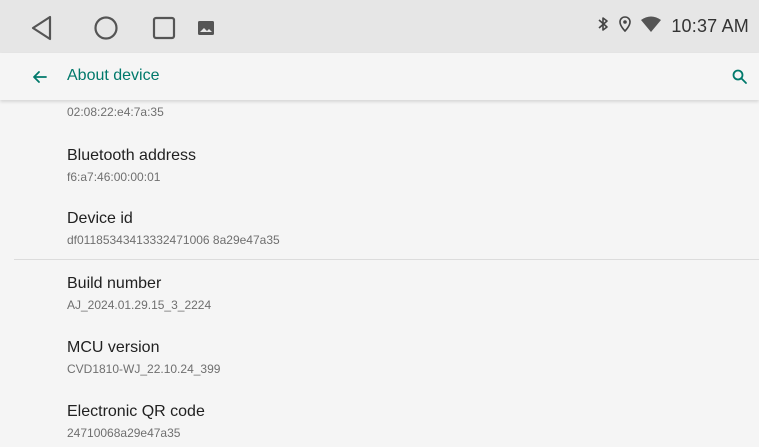 The height and width of the screenshot is (447, 759). What do you see at coordinates (379, 76) in the screenshot?
I see `app-bar: About device` at bounding box center [379, 76].